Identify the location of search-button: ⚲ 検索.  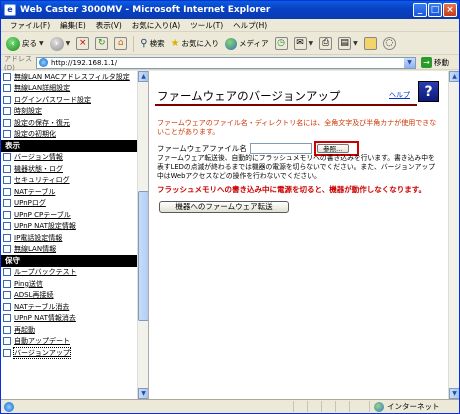
(152, 44).